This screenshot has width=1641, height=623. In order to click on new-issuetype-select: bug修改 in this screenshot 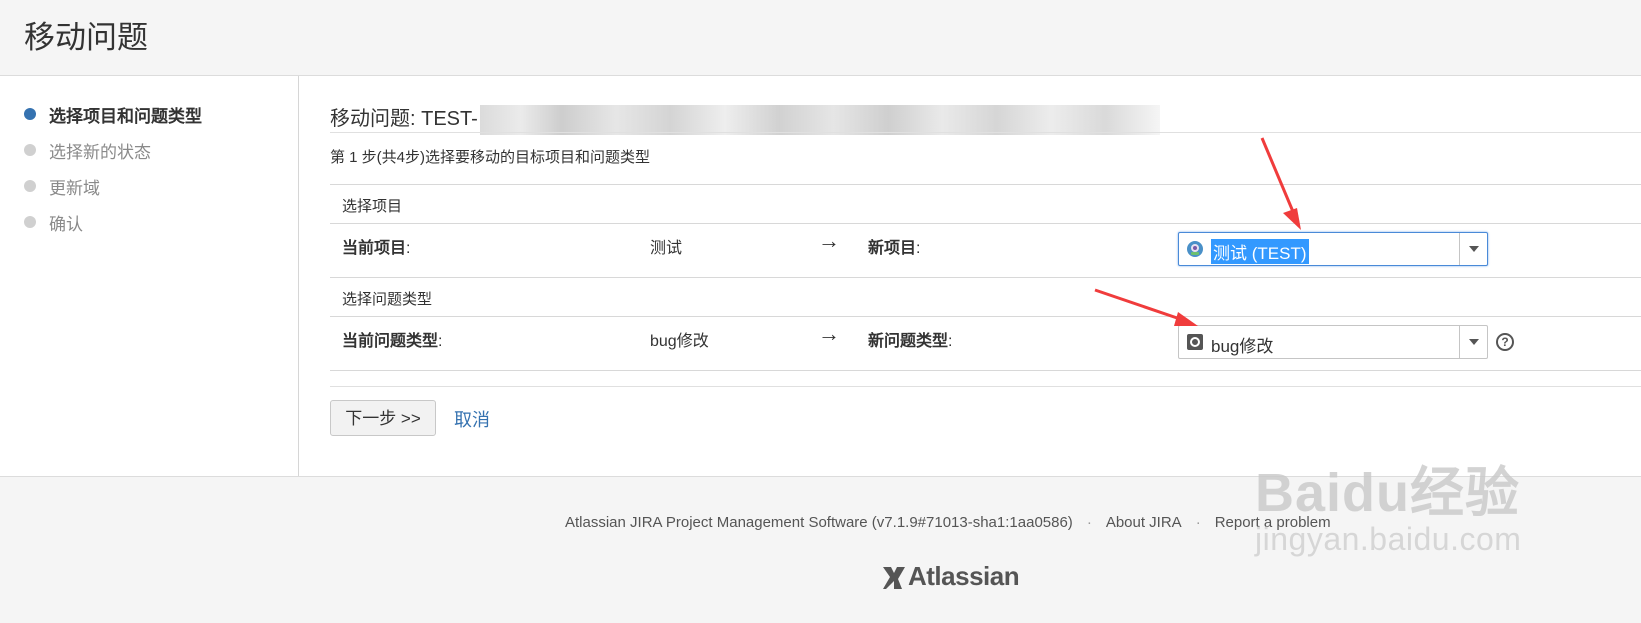, I will do `click(1333, 342)`.